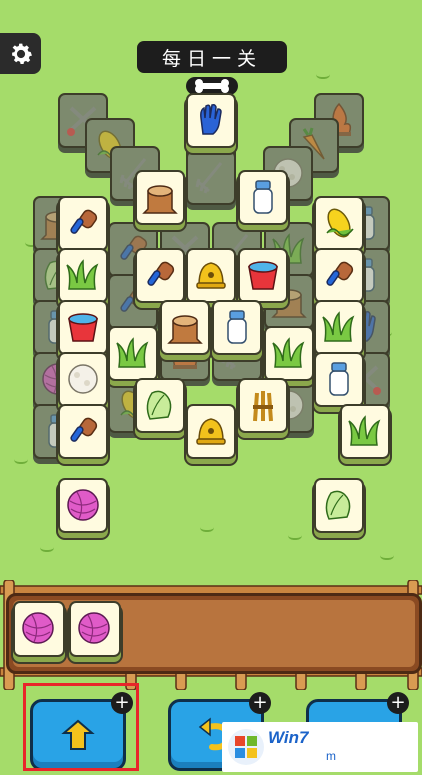  I want to click on tile-fluff, so click(83, 379).